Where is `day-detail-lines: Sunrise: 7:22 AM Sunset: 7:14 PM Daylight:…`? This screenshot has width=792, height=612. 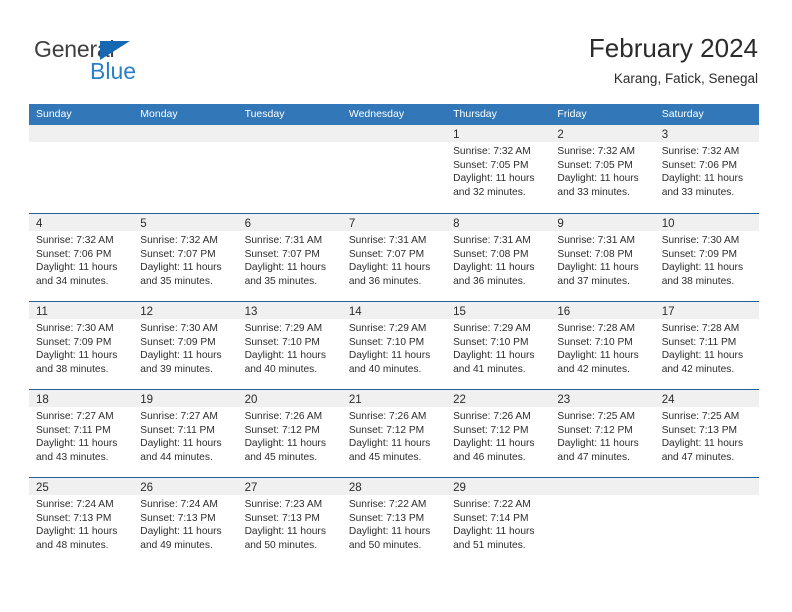
day-detail-lines: Sunrise: 7:22 AM Sunset: 7:14 PM Daylight:… is located at coordinates (498, 523).